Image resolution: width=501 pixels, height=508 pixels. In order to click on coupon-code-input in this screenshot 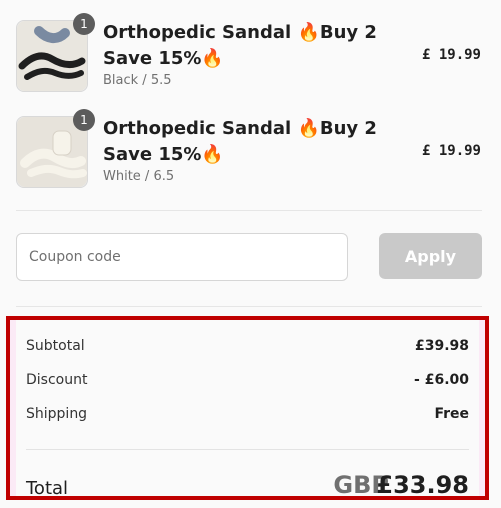, I will do `click(182, 257)`.